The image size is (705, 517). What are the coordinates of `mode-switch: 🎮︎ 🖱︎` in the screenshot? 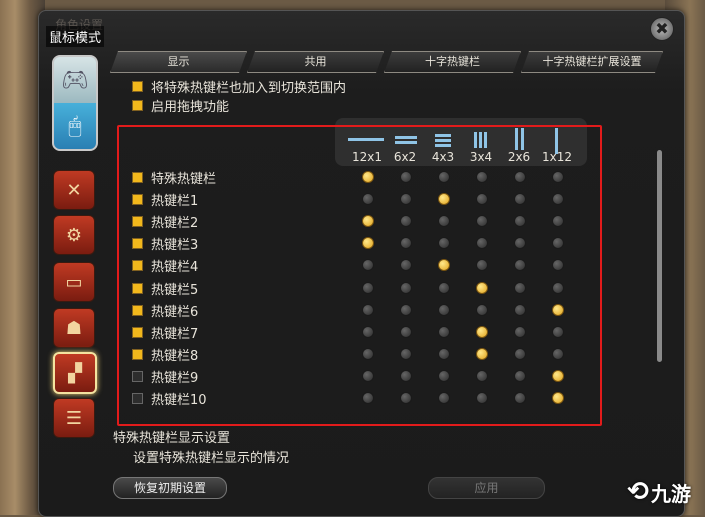 It's located at (75, 103).